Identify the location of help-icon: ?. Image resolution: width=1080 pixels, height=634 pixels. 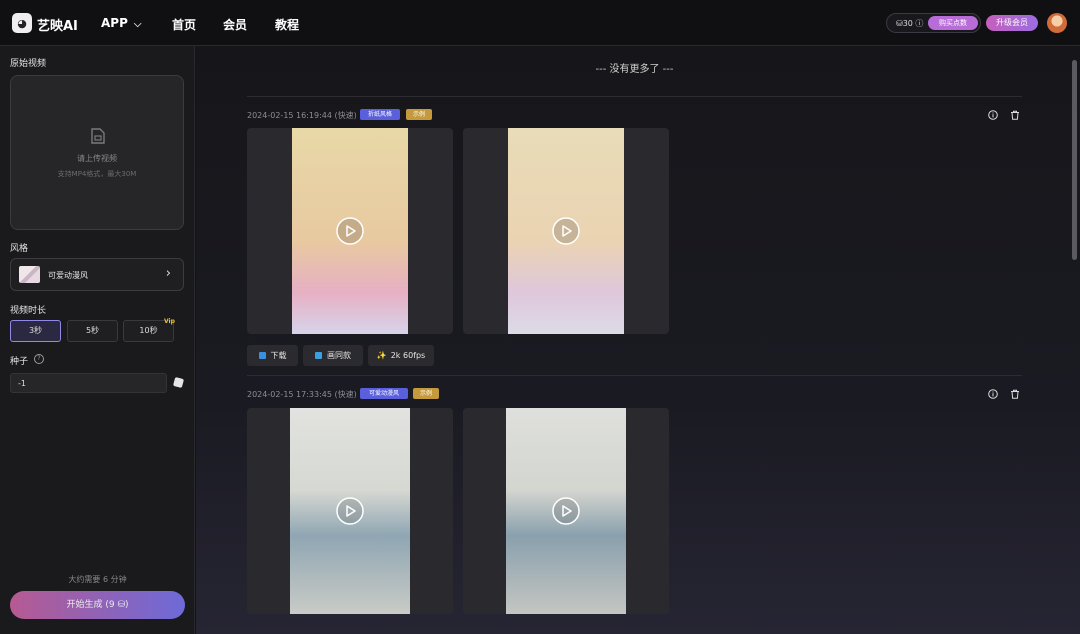
(39, 359).